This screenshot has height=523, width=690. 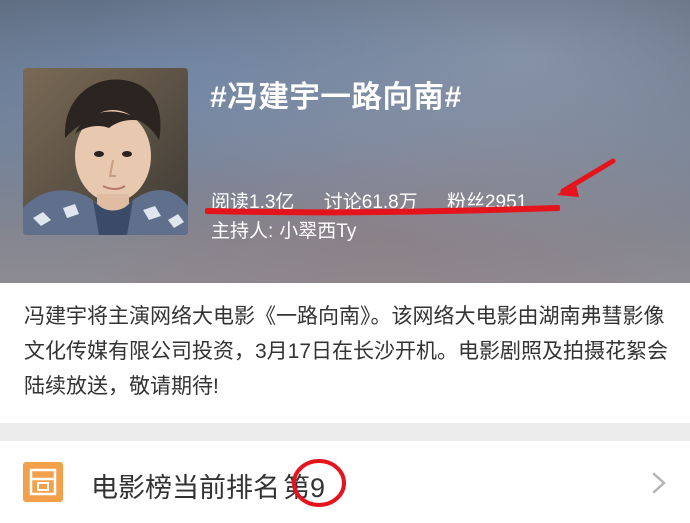 I want to click on host-name: 小翠西Ty, so click(x=317, y=231).